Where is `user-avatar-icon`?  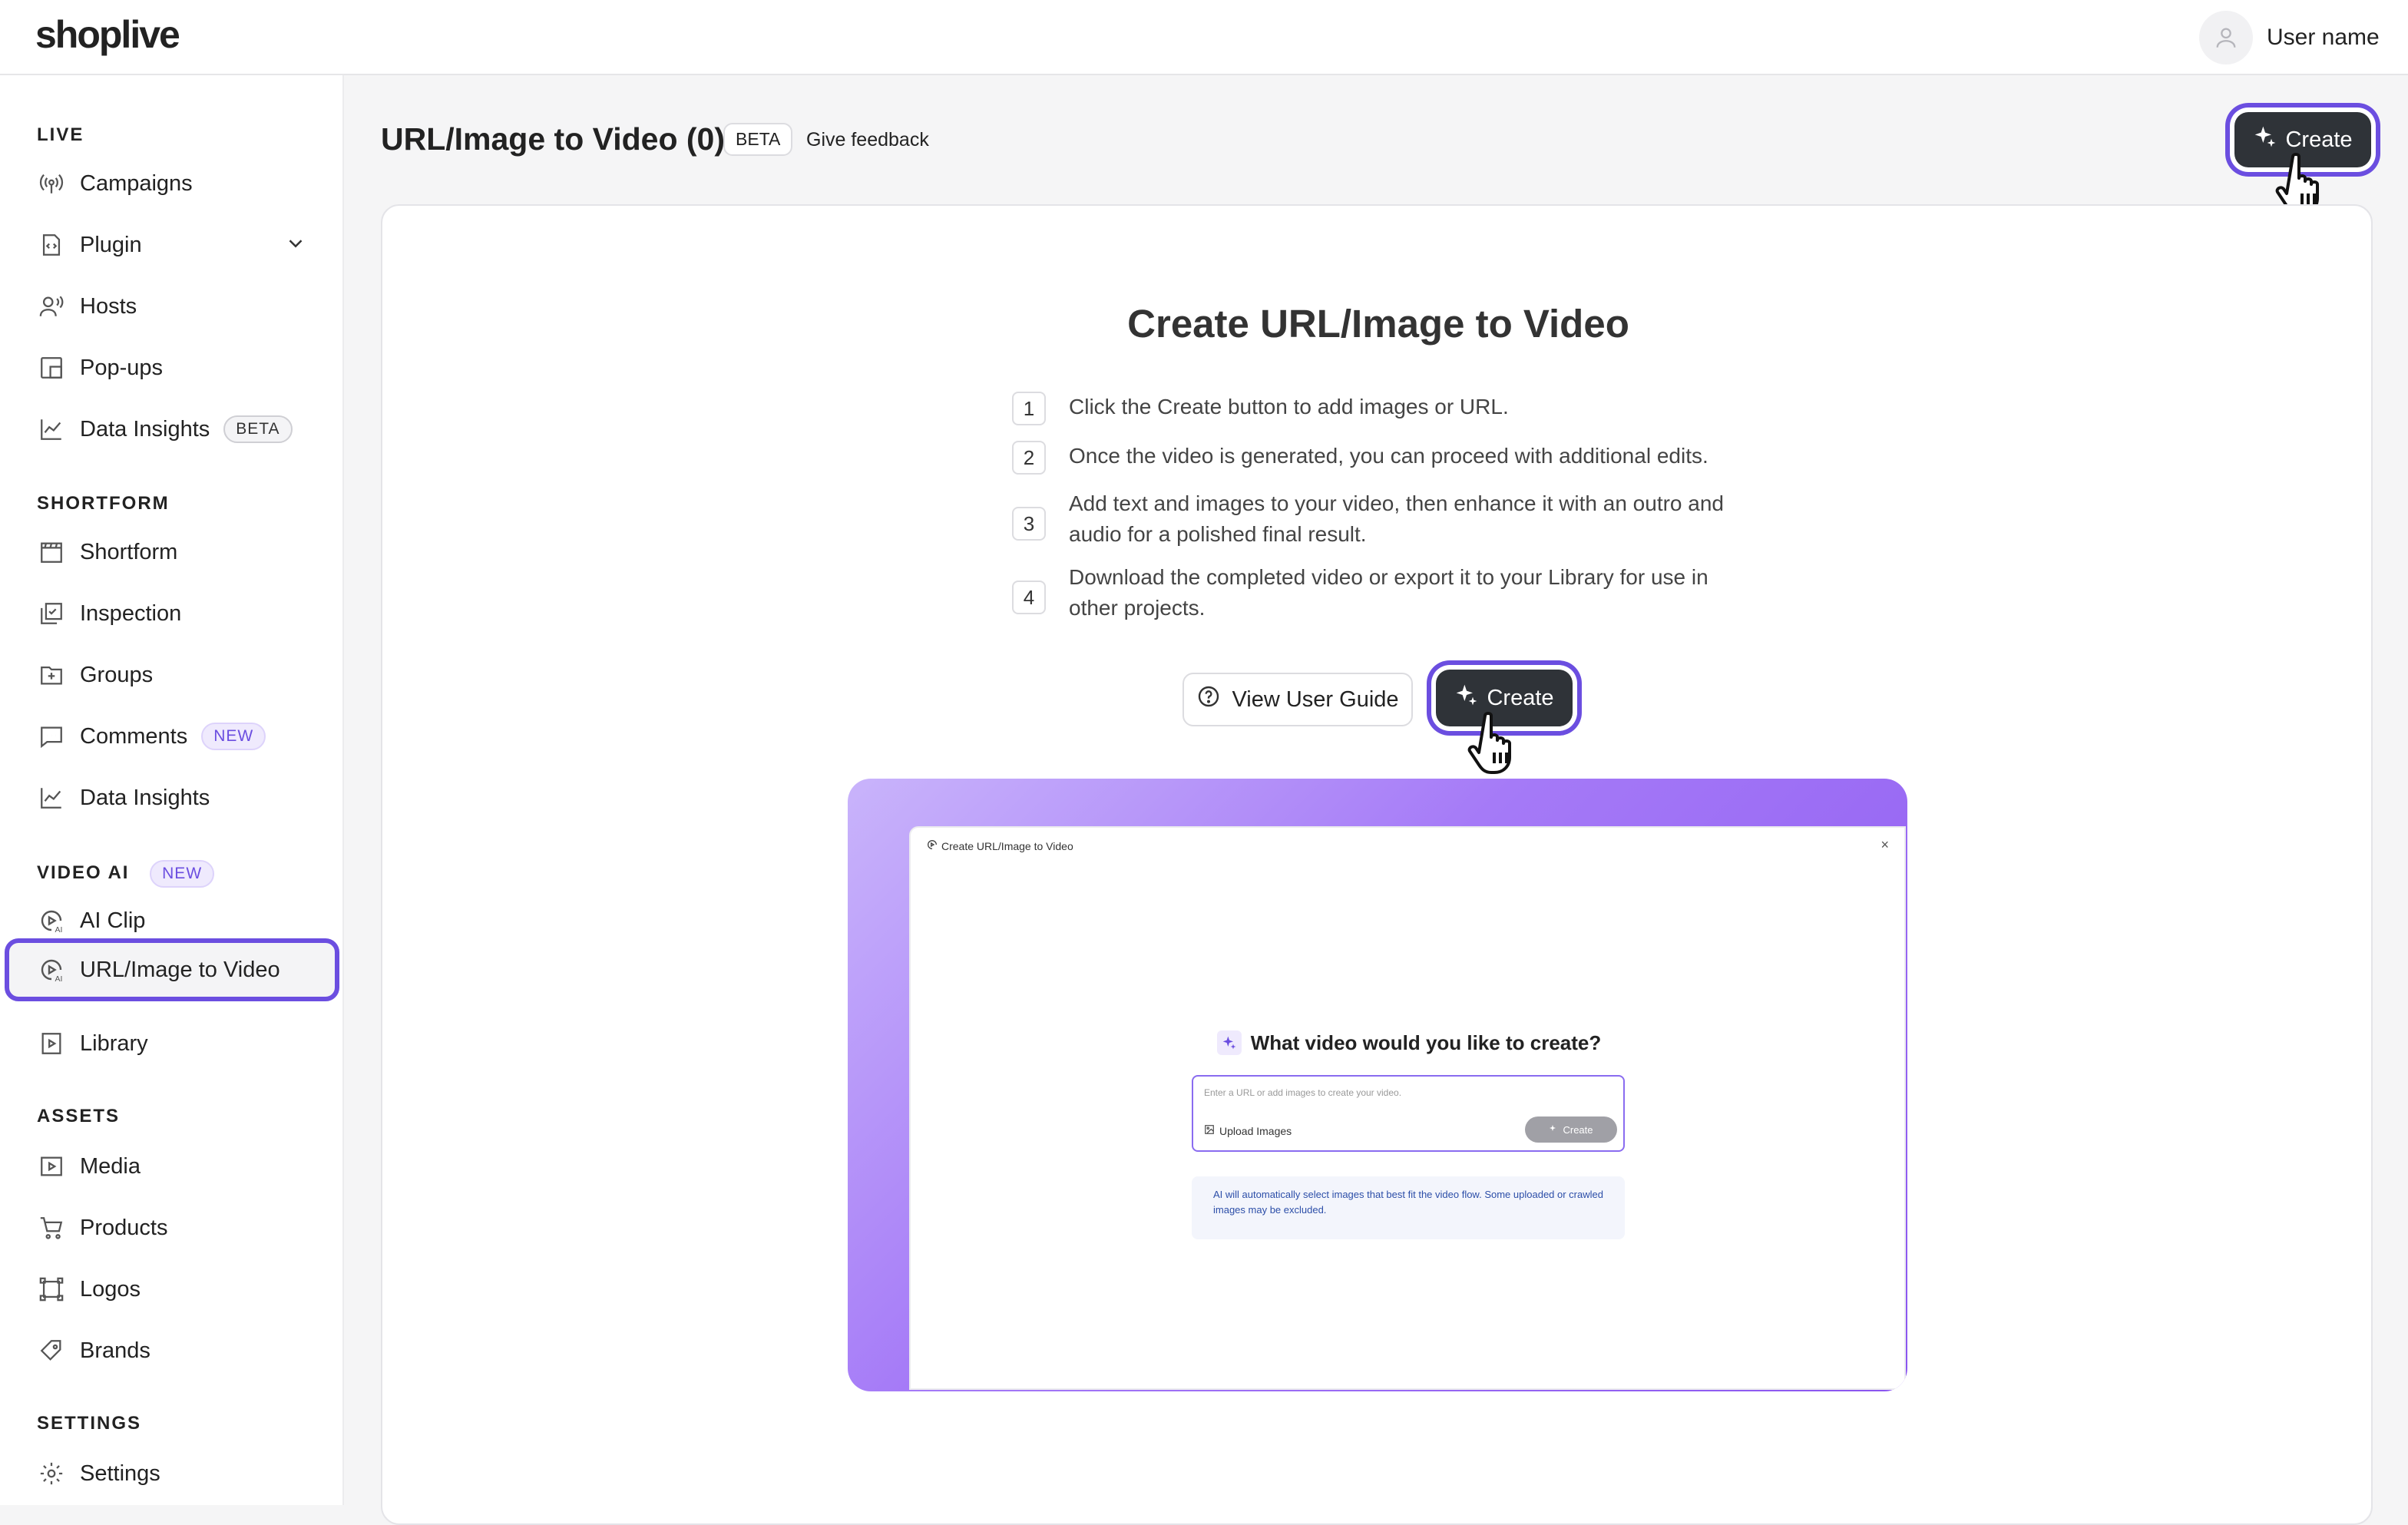
user-avatar-icon is located at coordinates (2226, 38).